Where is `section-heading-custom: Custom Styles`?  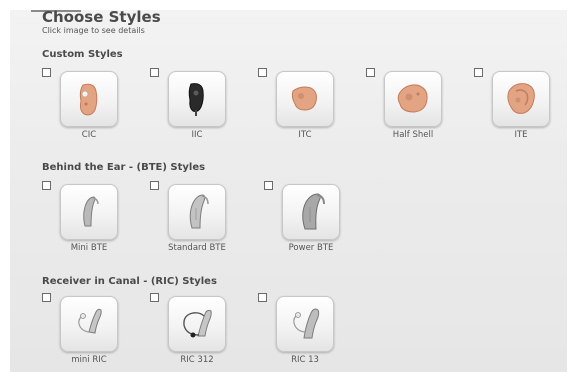 section-heading-custom: Custom Styles is located at coordinates (82, 54).